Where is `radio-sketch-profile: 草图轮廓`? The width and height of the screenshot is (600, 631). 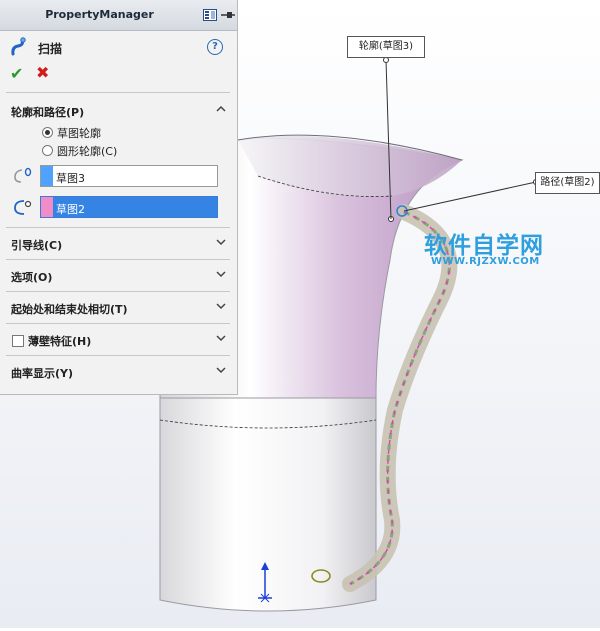
radio-sketch-profile: 草图轮廓 is located at coordinates (71, 133).